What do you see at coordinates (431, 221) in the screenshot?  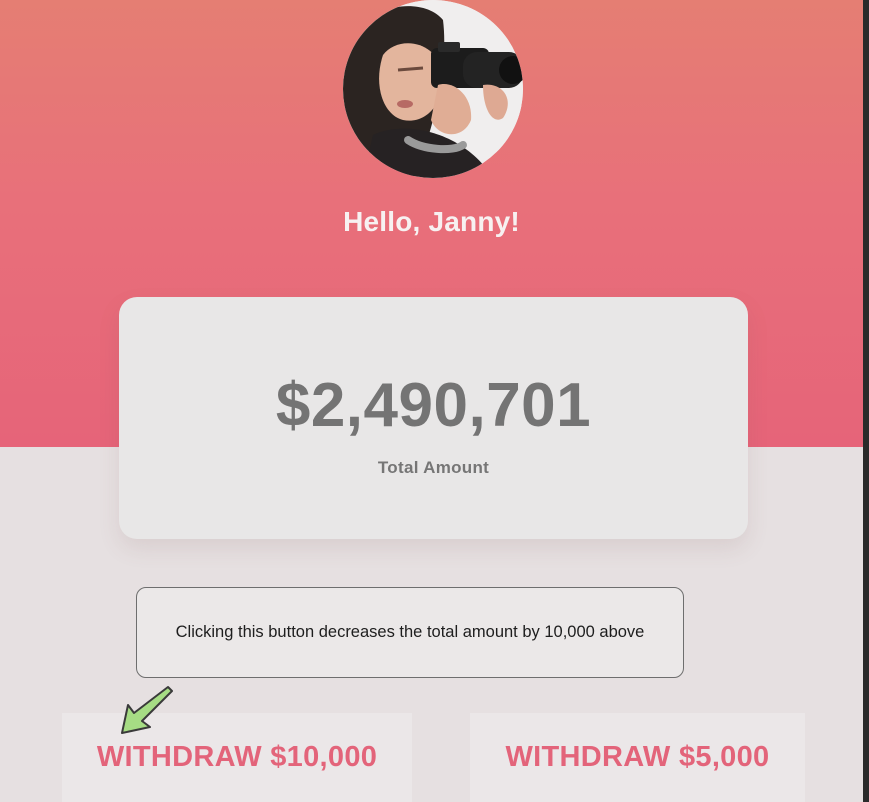 I see `greeting-text: Hello, Janny!` at bounding box center [431, 221].